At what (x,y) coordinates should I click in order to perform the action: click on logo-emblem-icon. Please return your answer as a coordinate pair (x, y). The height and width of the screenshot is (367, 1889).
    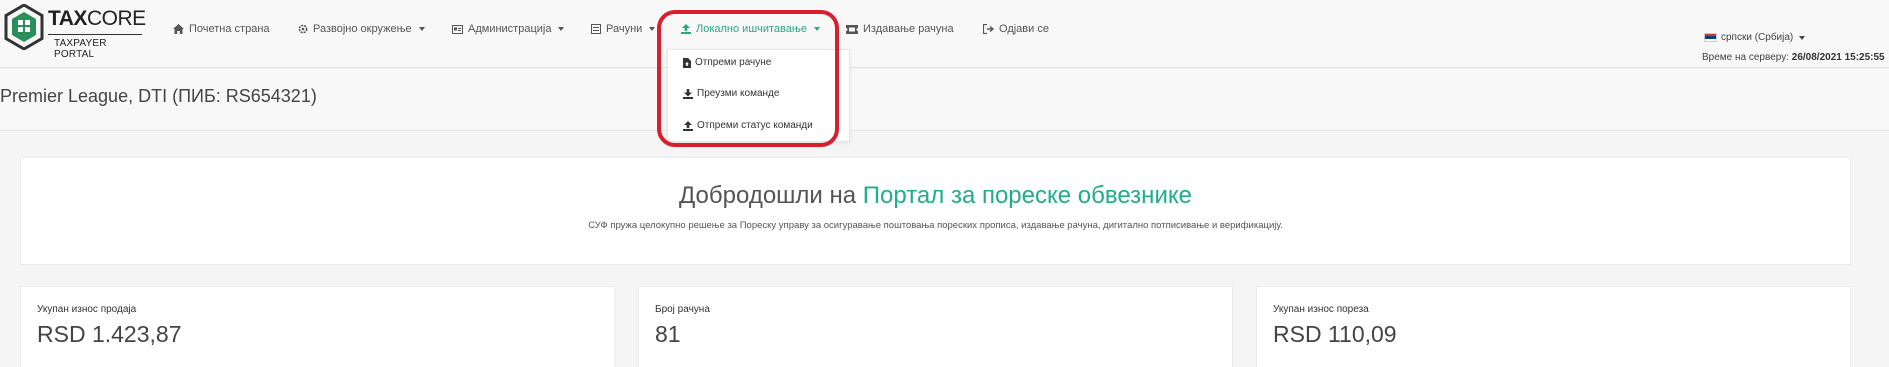
    Looking at the image, I should click on (24, 27).